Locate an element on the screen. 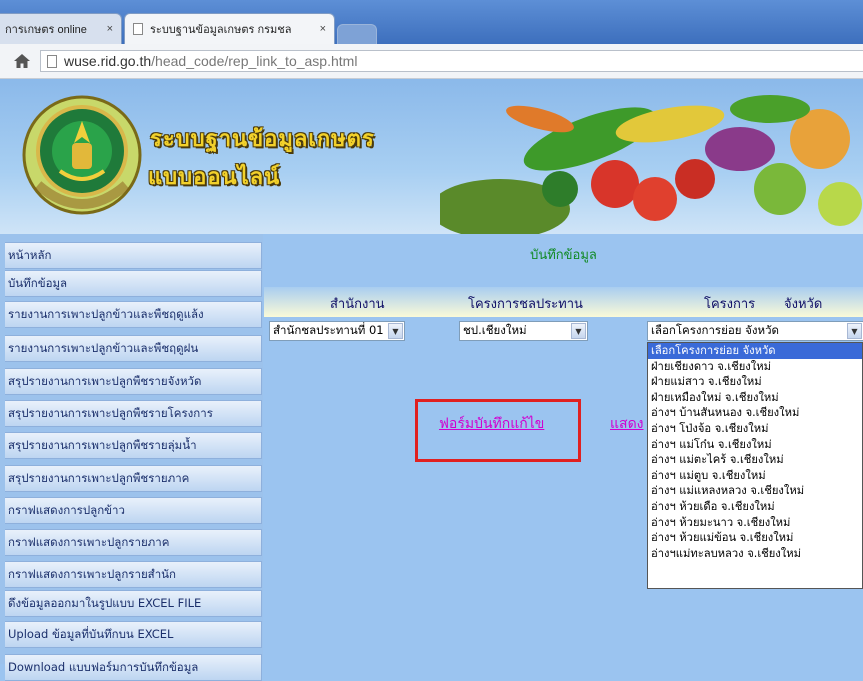  dropdown-option: ฝ่ายเหมืองใหม่ จ.เชียงใหม่ is located at coordinates (755, 398).